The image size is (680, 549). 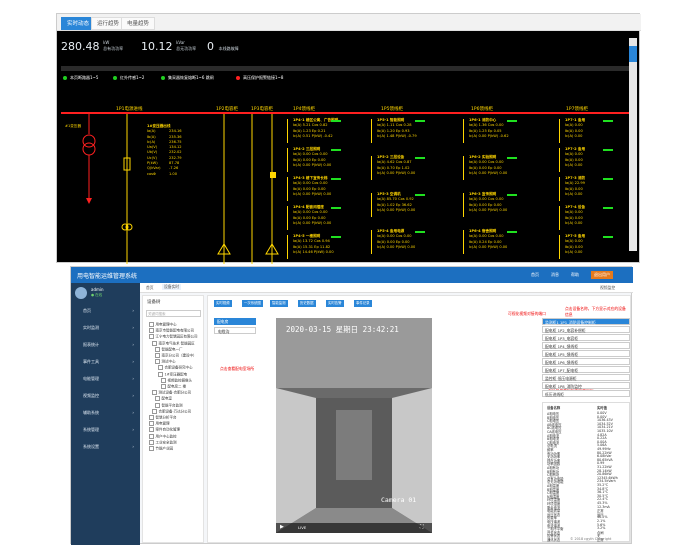 I want to click on feeder-reading: Ic(A) 0.00 P(kW) 0.00, so click(x=312, y=222).